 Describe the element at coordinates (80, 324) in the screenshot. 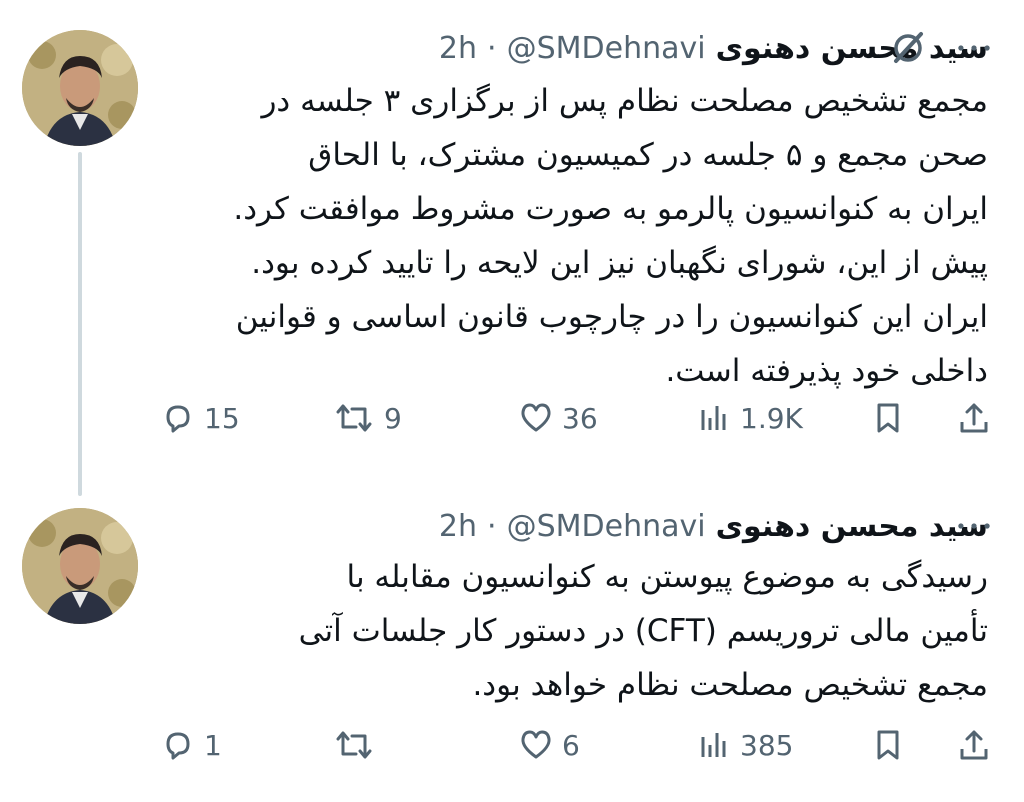

I see `thread-line` at that location.